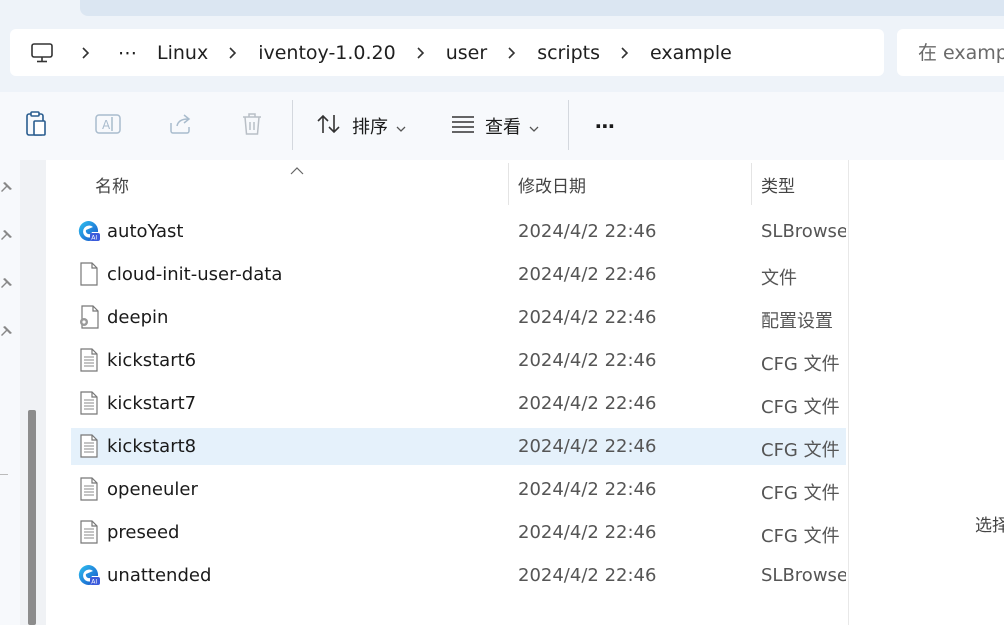 Image resolution: width=1004 pixels, height=625 pixels. What do you see at coordinates (143, 532) in the screenshot?
I see `file-name: preseed` at bounding box center [143, 532].